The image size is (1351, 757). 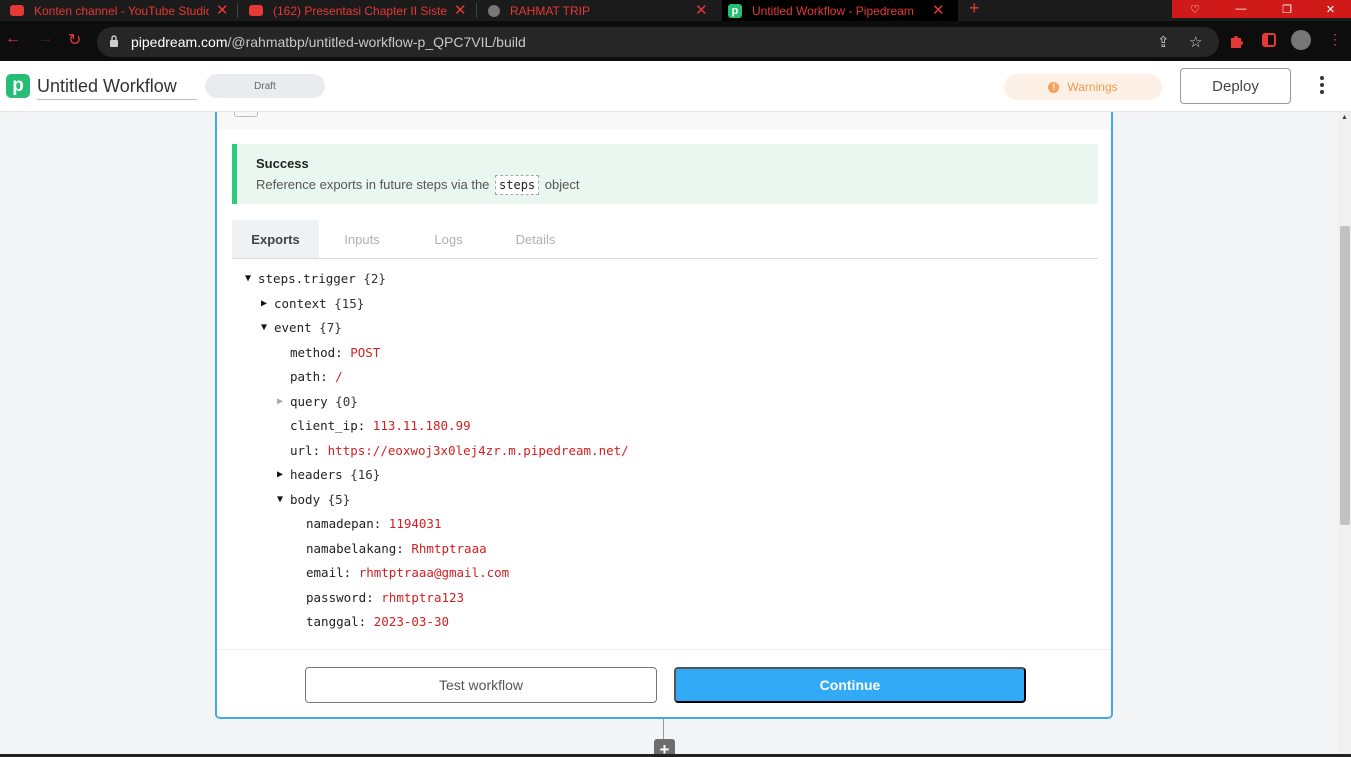 I want to click on browser-tab-youtube-studio: Konten channel - YouTube Studio ✕, so click(x=122, y=10).